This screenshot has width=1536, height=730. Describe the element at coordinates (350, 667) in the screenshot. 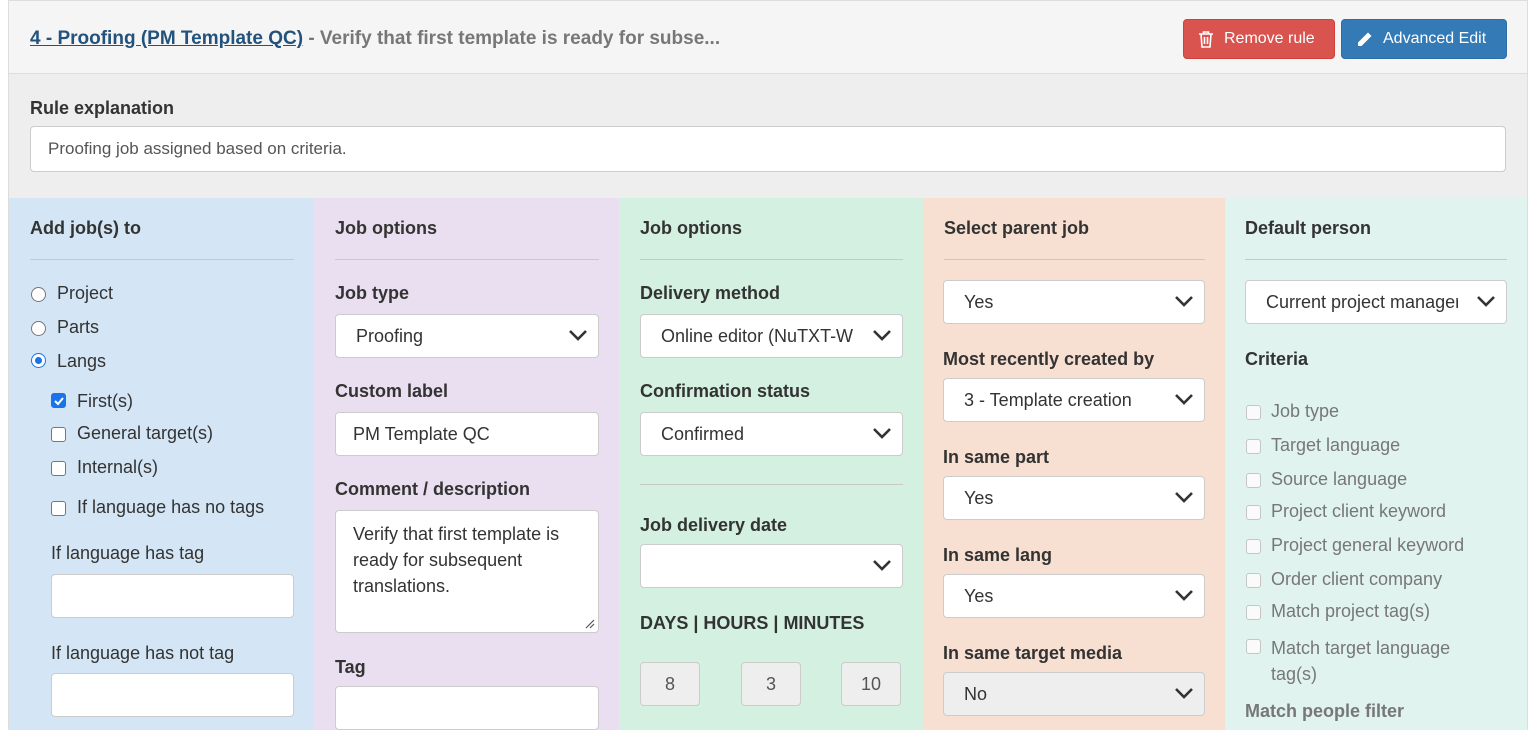

I see `tag-label: Tag` at that location.